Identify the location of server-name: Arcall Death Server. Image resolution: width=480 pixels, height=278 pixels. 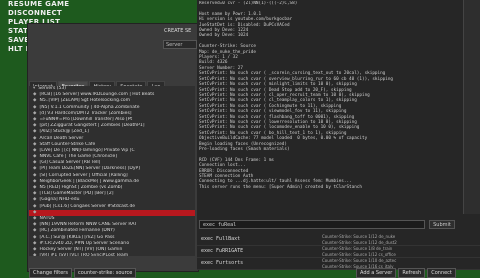
(61, 138).